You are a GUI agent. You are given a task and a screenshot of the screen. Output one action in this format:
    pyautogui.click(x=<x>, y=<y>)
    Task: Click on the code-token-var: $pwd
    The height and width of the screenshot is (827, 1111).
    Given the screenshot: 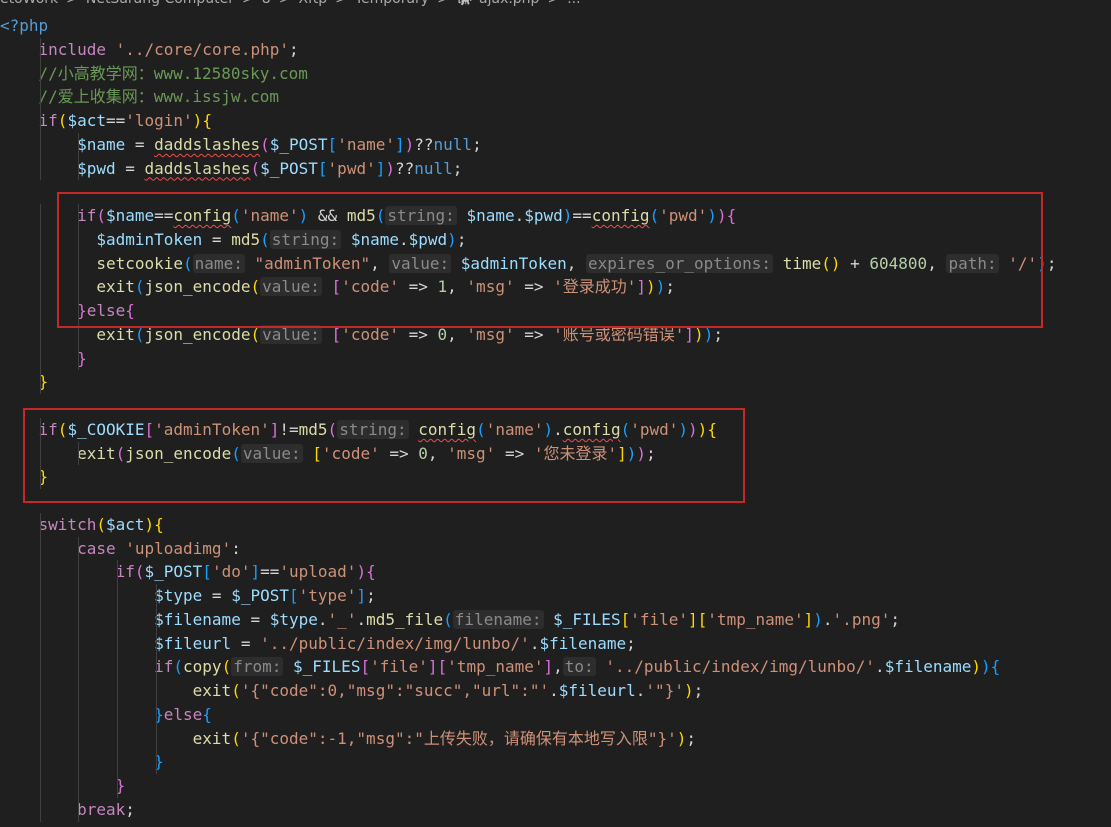 What is the action you would take?
    pyautogui.click(x=96, y=168)
    